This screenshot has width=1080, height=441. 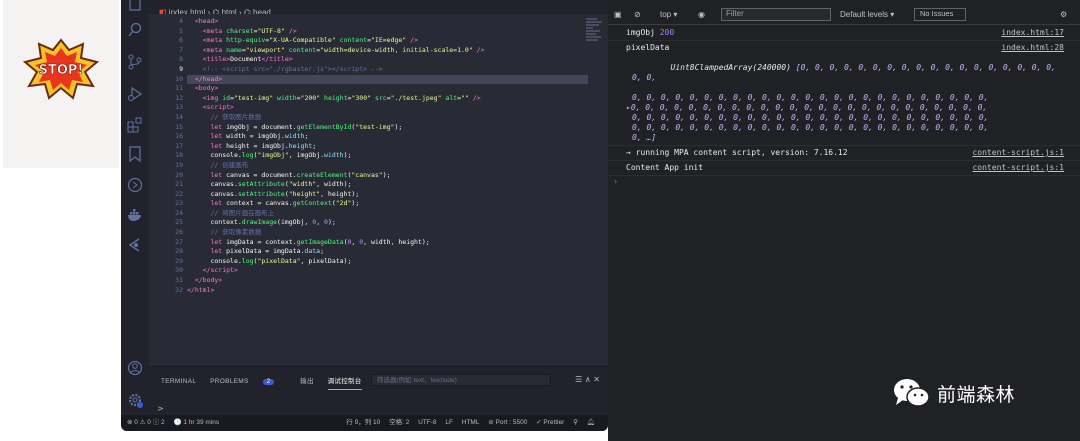 What do you see at coordinates (550, 422) in the screenshot?
I see `prettier-status: ✓ Prettier` at bounding box center [550, 422].